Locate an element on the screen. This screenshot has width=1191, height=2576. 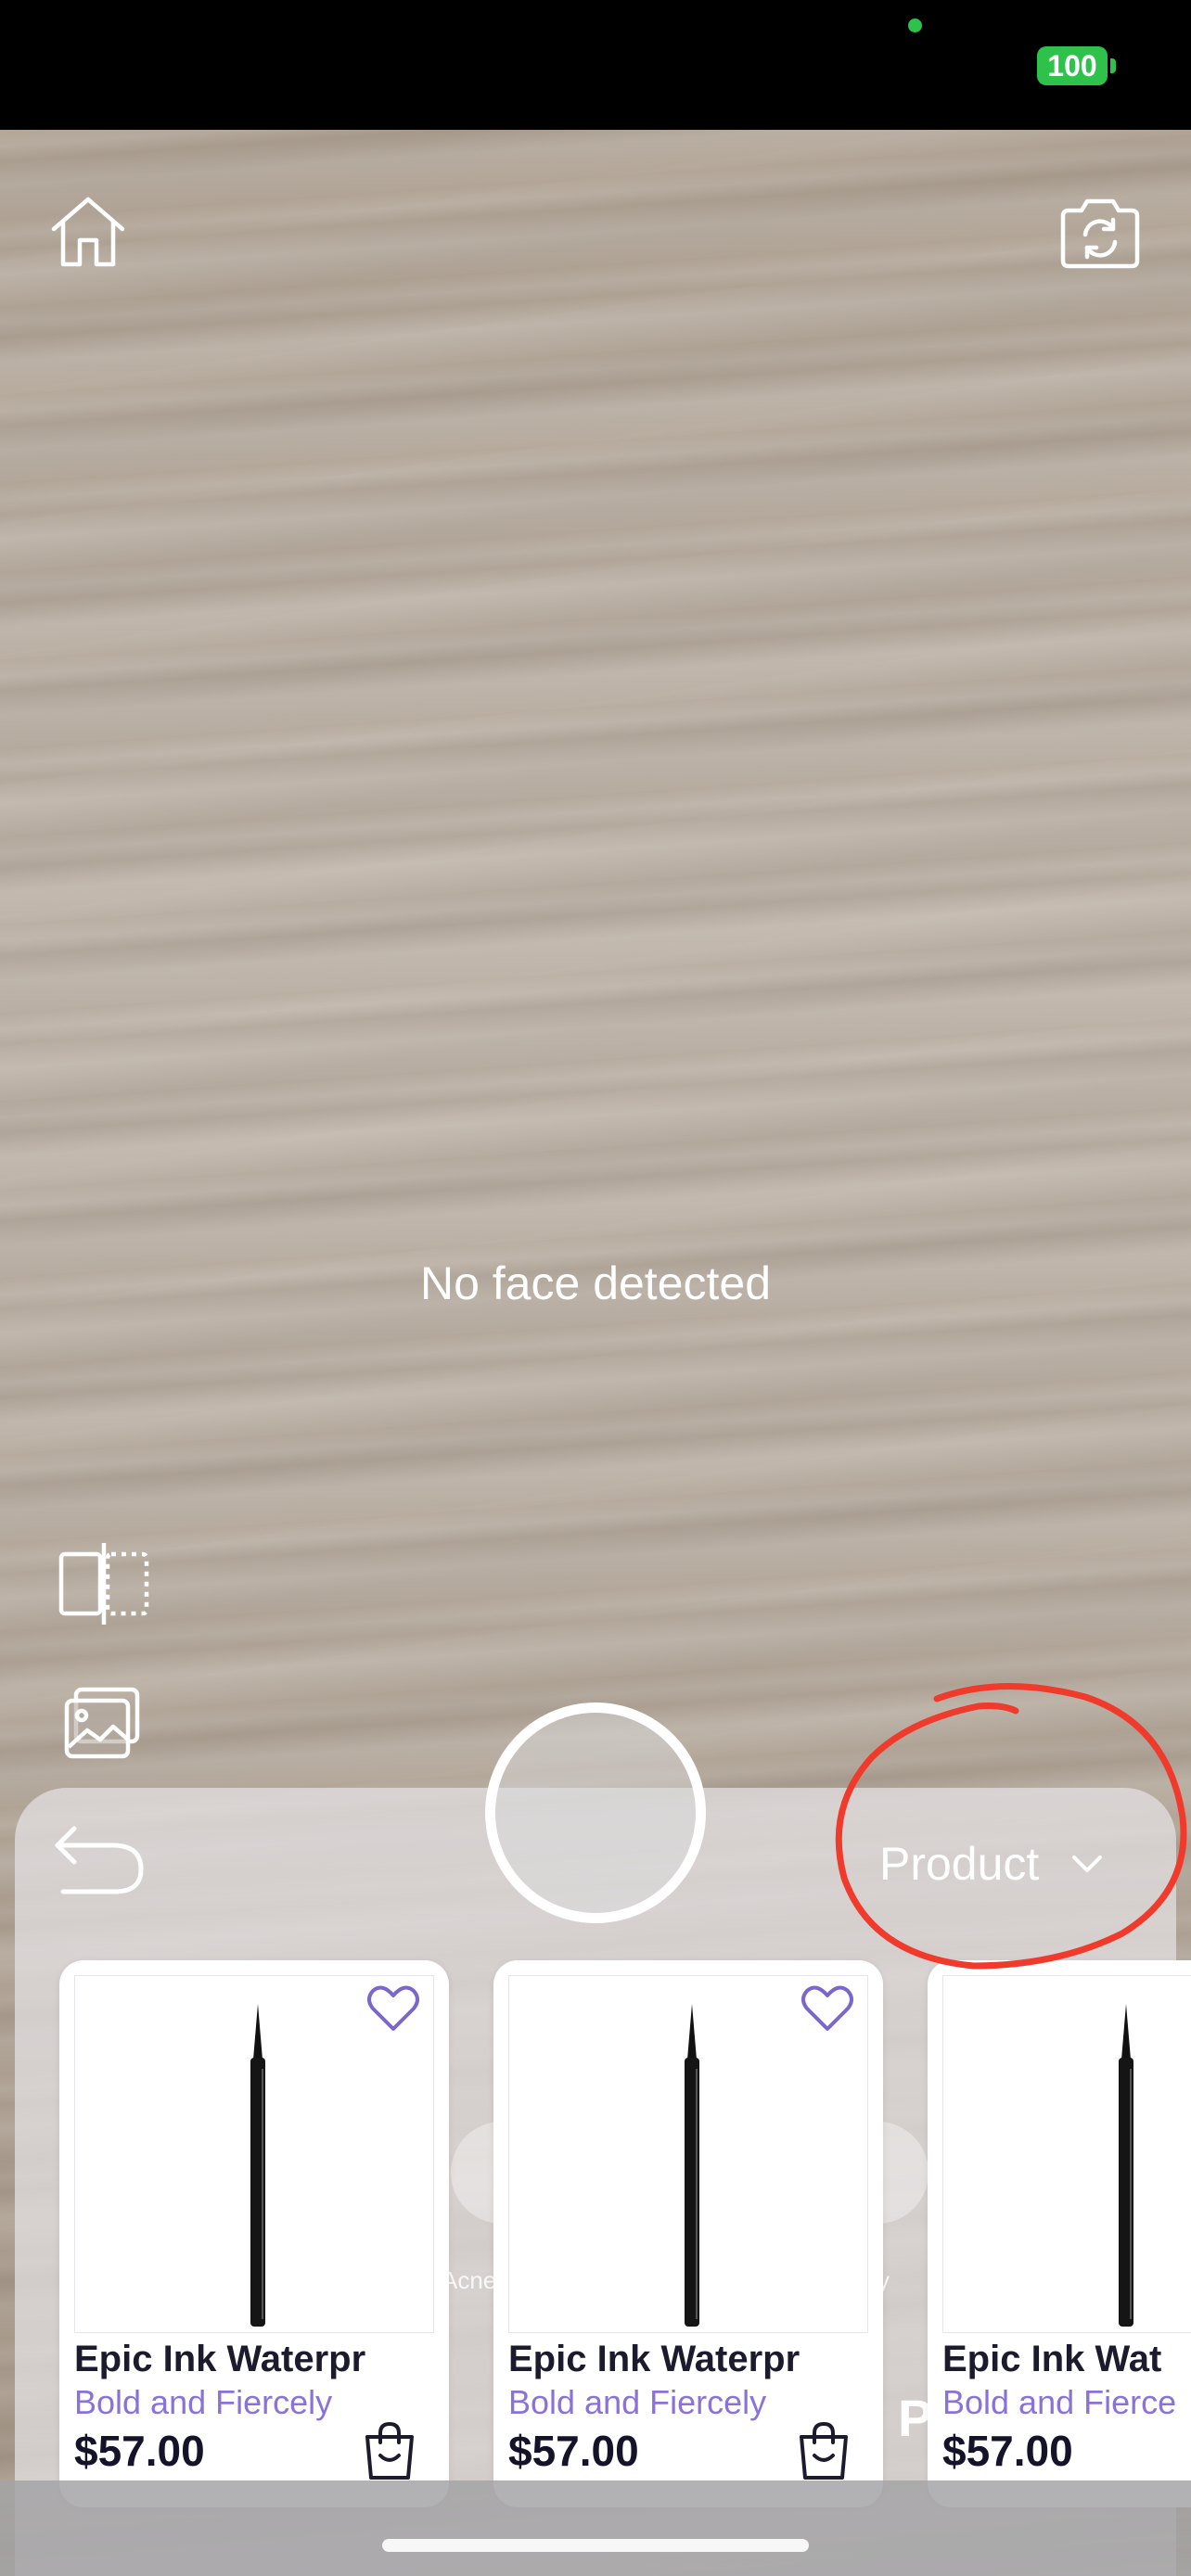
product-dropdown-label: Product is located at coordinates (959, 1864).